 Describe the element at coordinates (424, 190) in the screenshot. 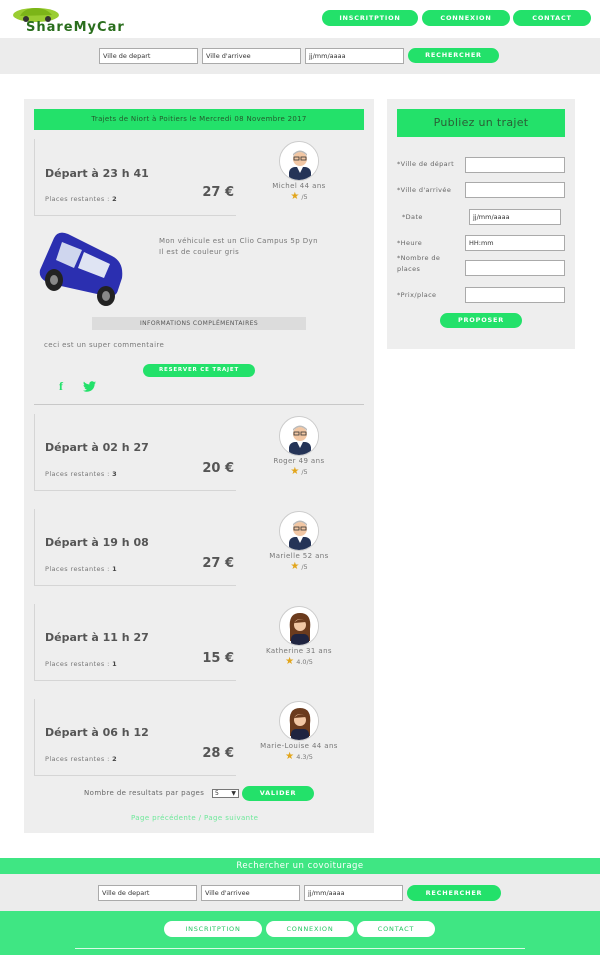

I see `publish-field-label: *Ville d'arrivée` at that location.